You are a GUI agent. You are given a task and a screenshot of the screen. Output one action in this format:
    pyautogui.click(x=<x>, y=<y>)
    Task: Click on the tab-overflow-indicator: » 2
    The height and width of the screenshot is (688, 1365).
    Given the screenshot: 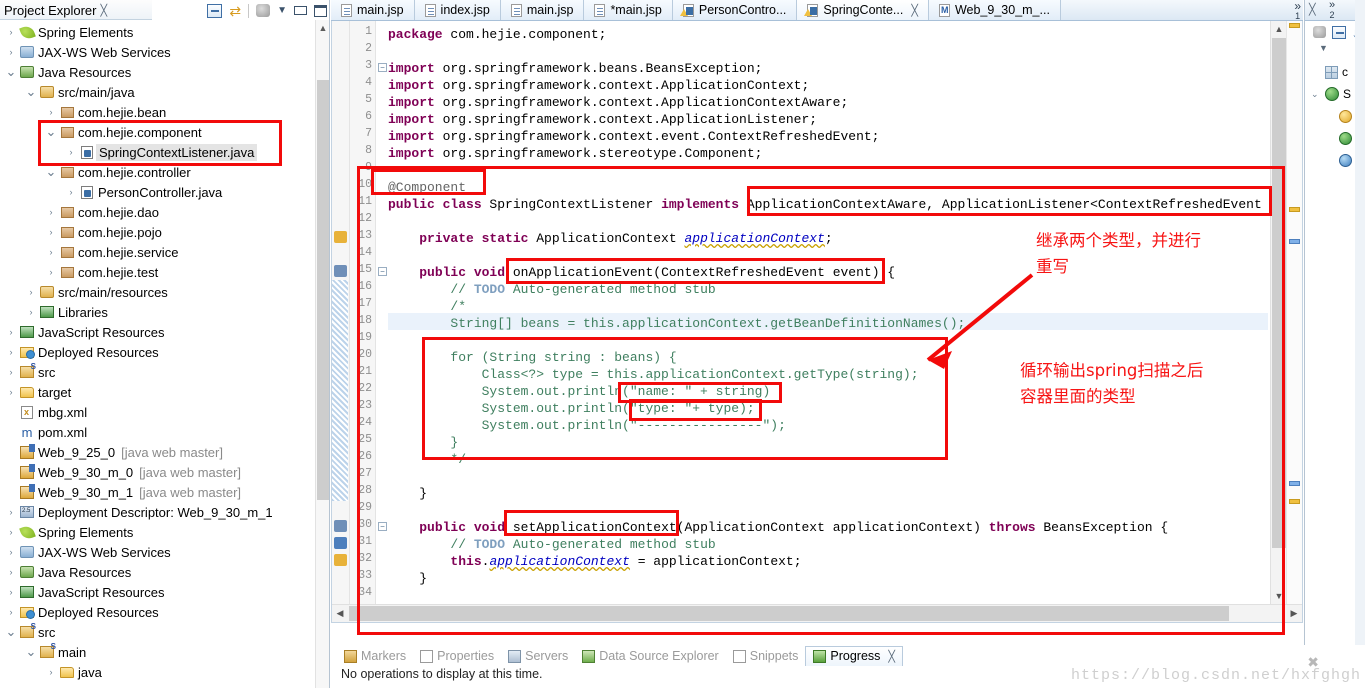 What is the action you would take?
    pyautogui.click(x=1332, y=10)
    